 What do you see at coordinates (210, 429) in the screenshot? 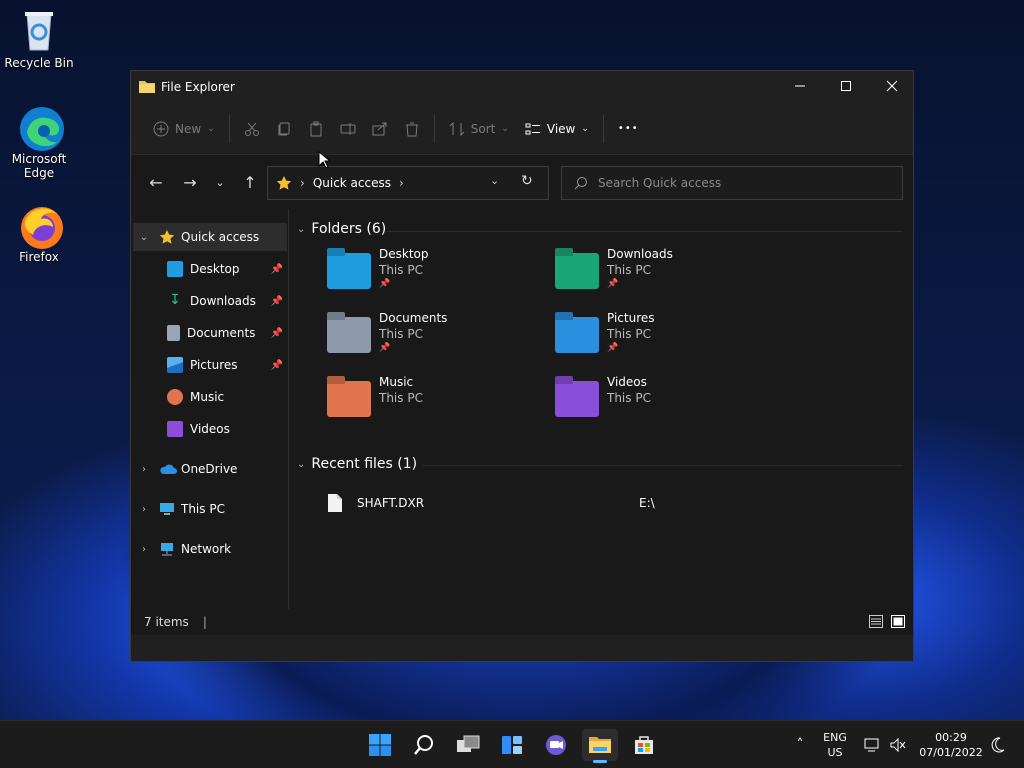
I see `sidebar-item-videos: Videos` at bounding box center [210, 429].